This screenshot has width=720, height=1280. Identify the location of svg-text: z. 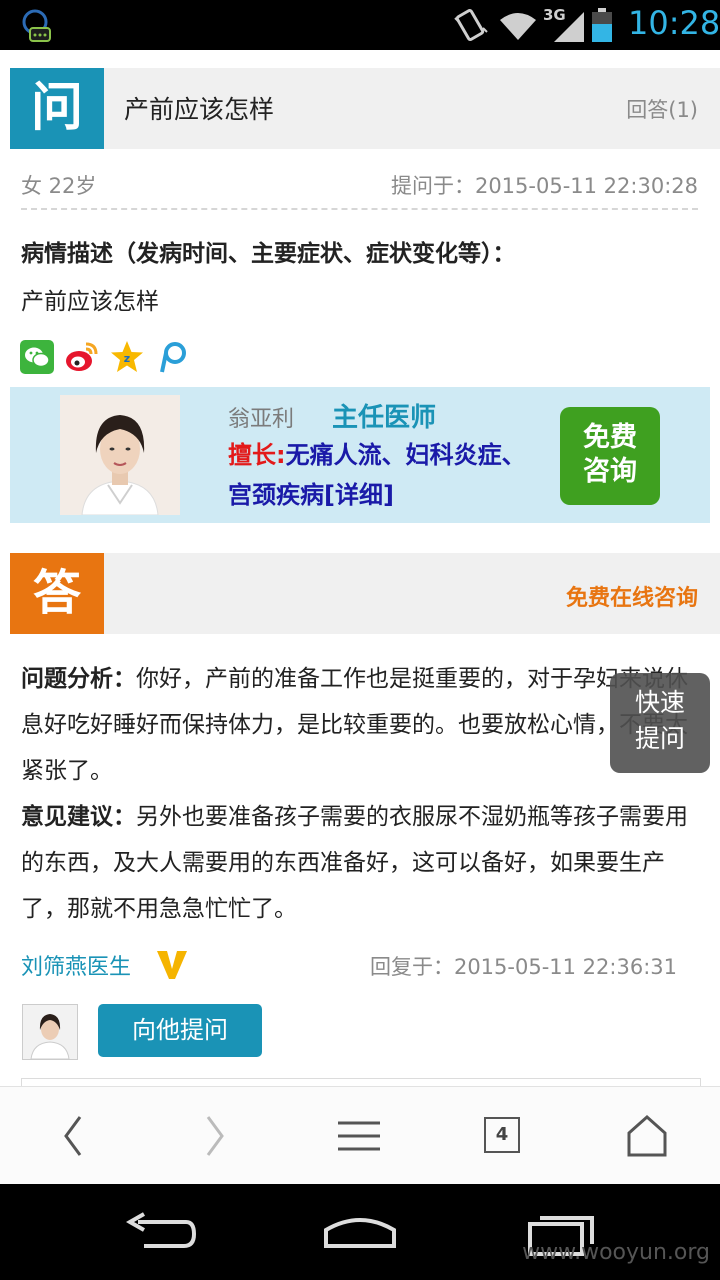
(127, 358).